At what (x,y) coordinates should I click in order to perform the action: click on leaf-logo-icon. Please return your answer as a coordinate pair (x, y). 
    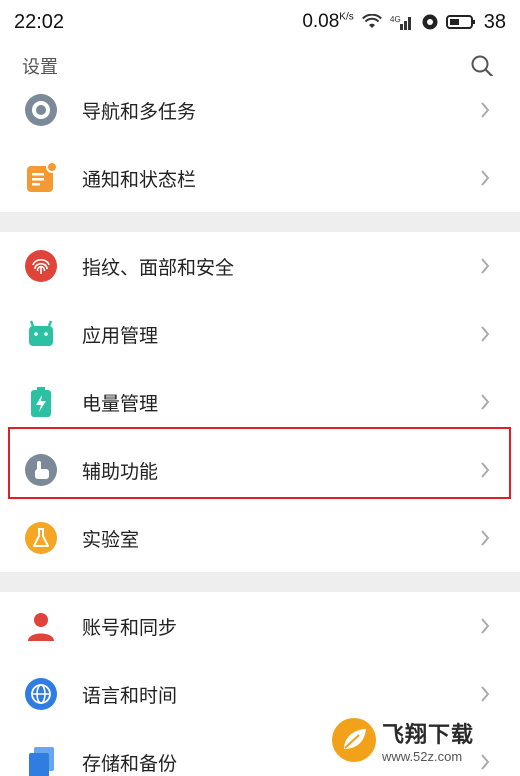
    Looking at the image, I should click on (354, 740).